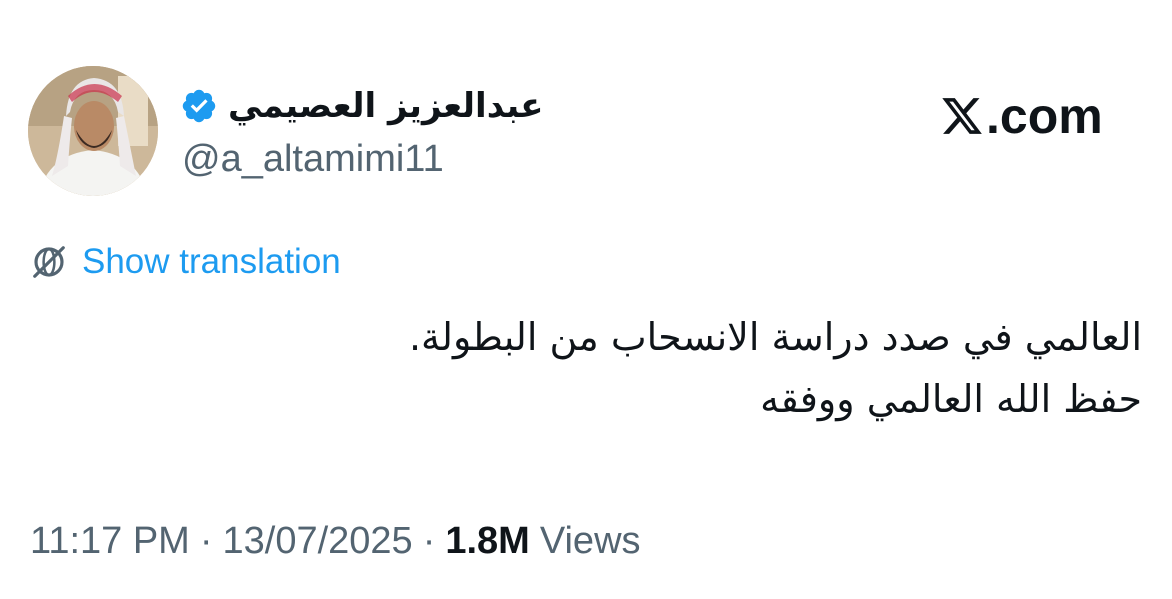  What do you see at coordinates (1044, 116) in the screenshot?
I see `site-logo-suffix: .com` at bounding box center [1044, 116].